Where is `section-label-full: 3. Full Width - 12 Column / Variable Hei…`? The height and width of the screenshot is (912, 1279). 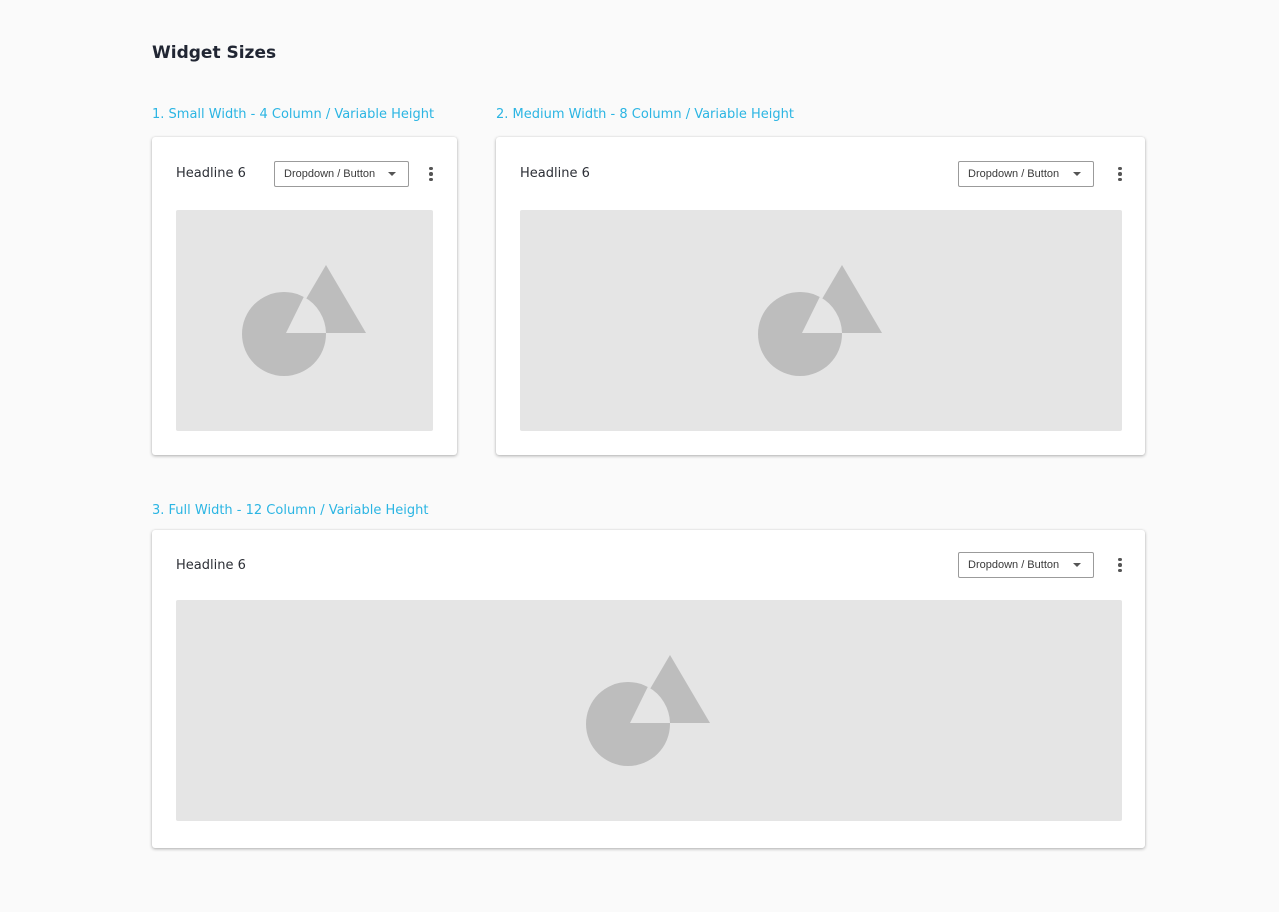 section-label-full: 3. Full Width - 12 Column / Variable Hei… is located at coordinates (290, 510).